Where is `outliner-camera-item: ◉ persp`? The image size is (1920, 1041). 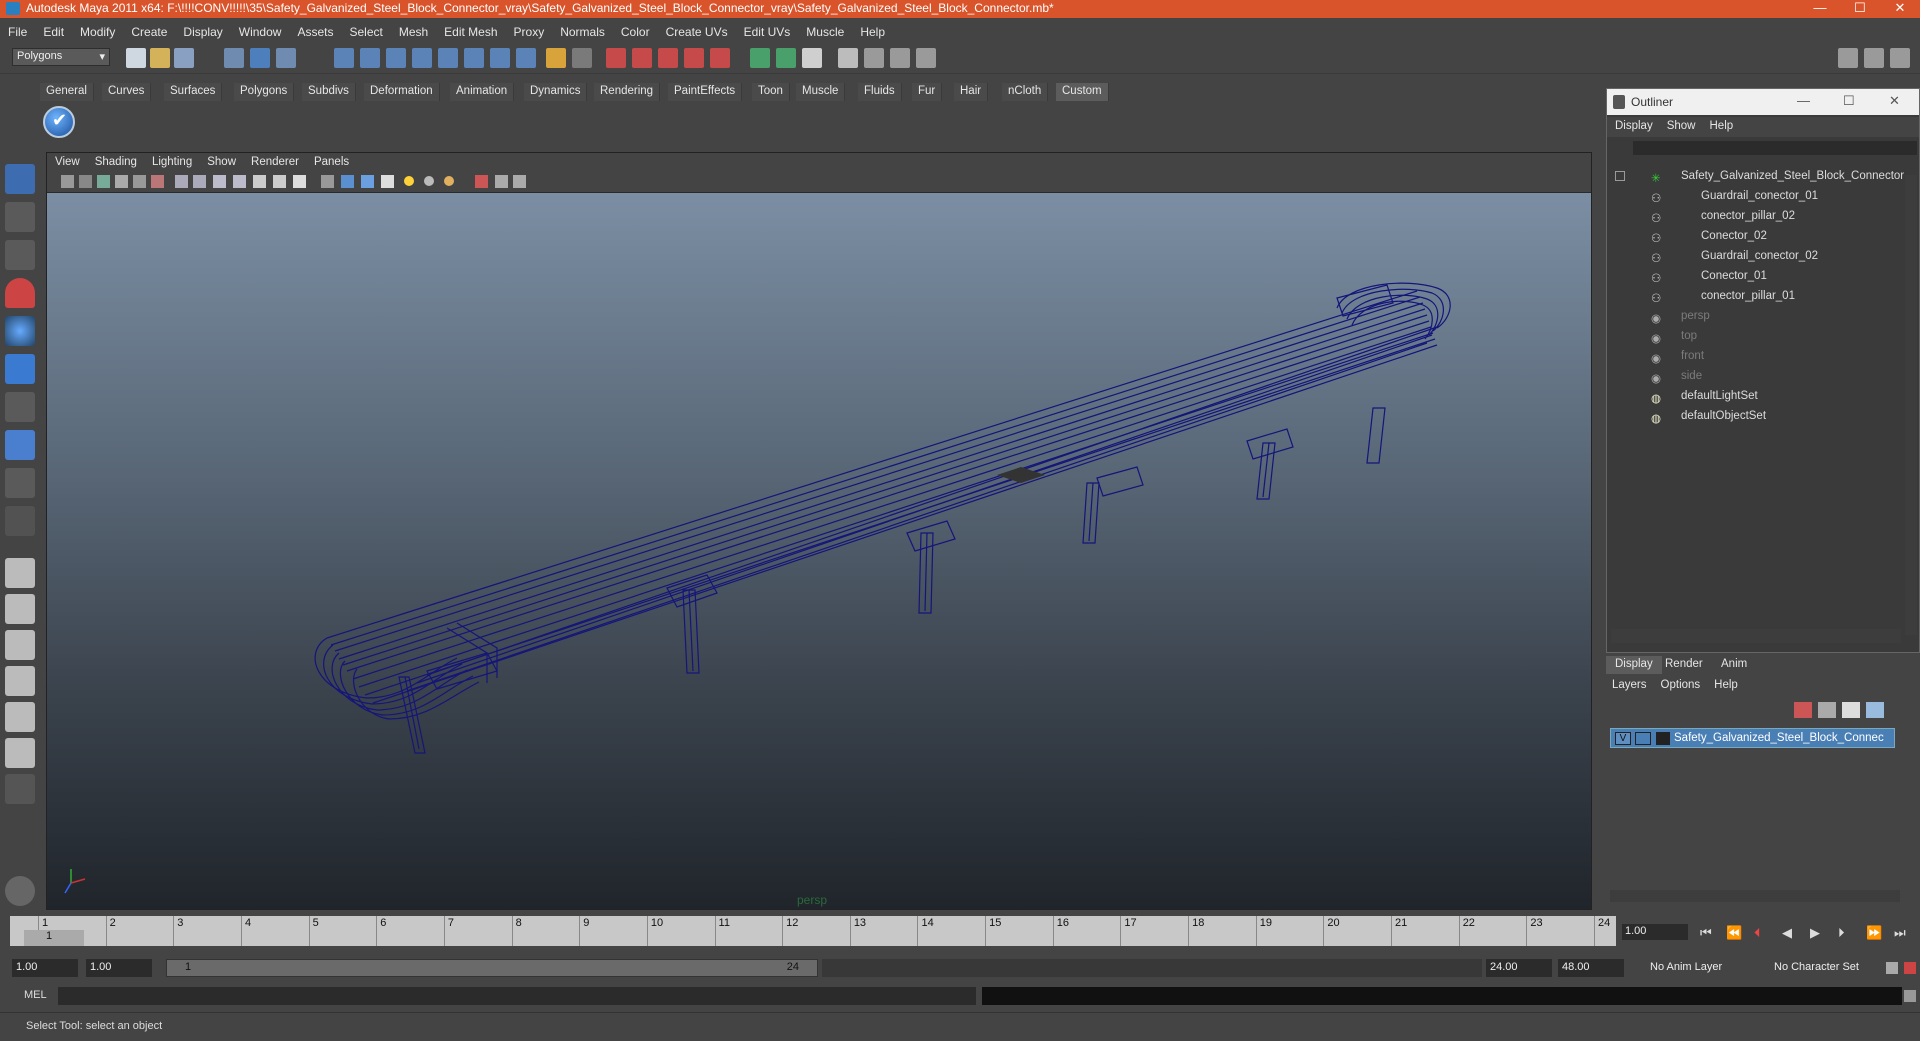
outliner-camera-item: ◉ persp is located at coordinates (1752, 317).